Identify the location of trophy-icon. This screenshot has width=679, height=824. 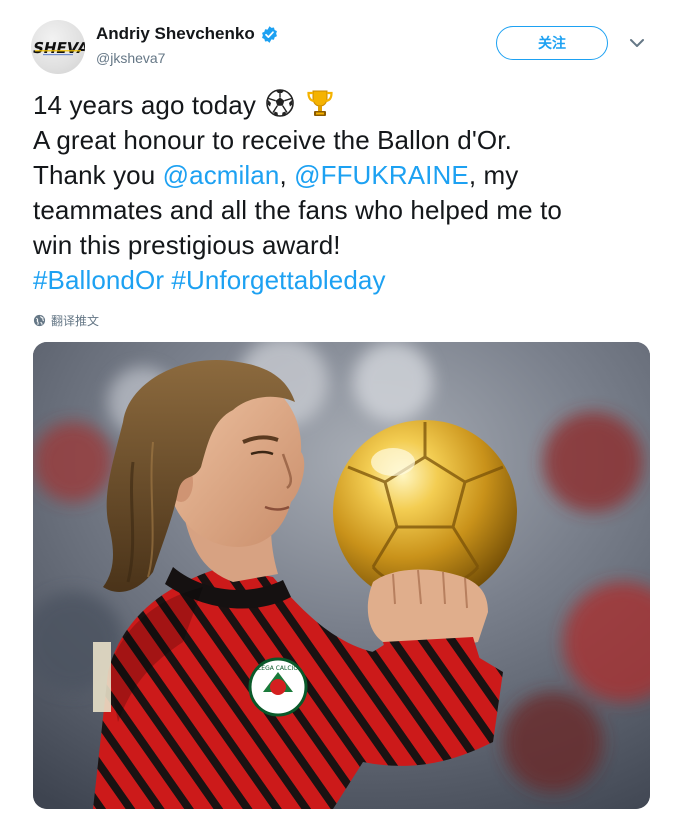
(320, 103).